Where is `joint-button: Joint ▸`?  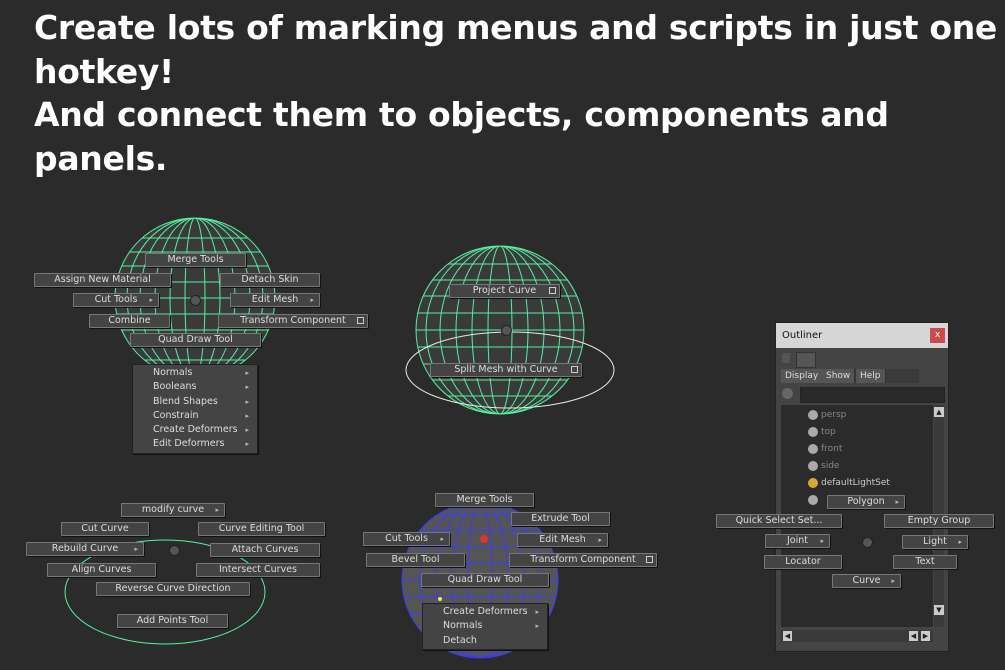
joint-button: Joint ▸ is located at coordinates (797, 541).